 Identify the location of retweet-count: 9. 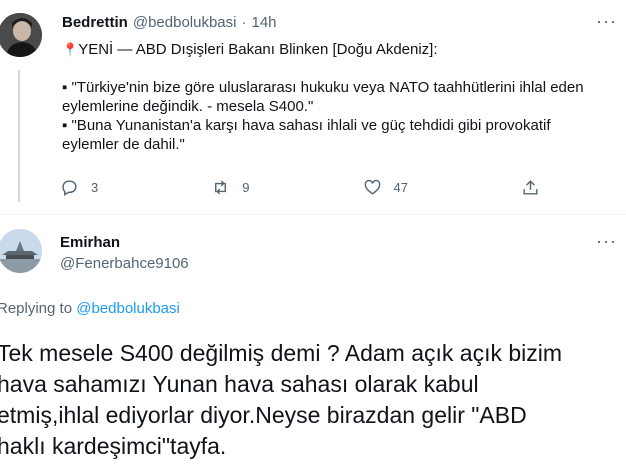
(246, 187).